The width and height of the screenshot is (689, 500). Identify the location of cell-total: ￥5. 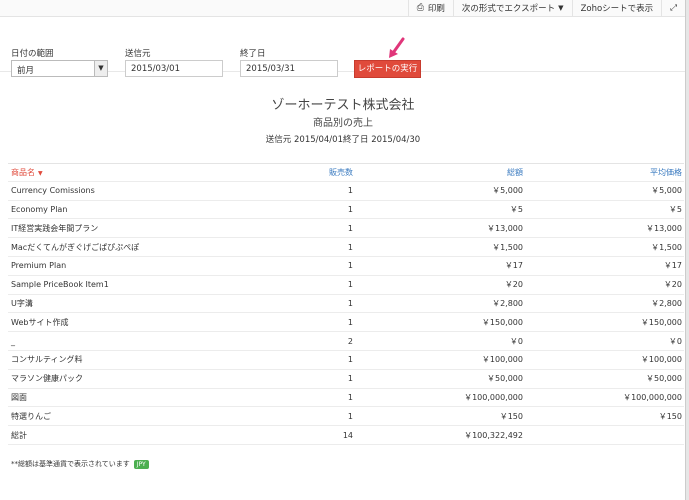
(516, 209).